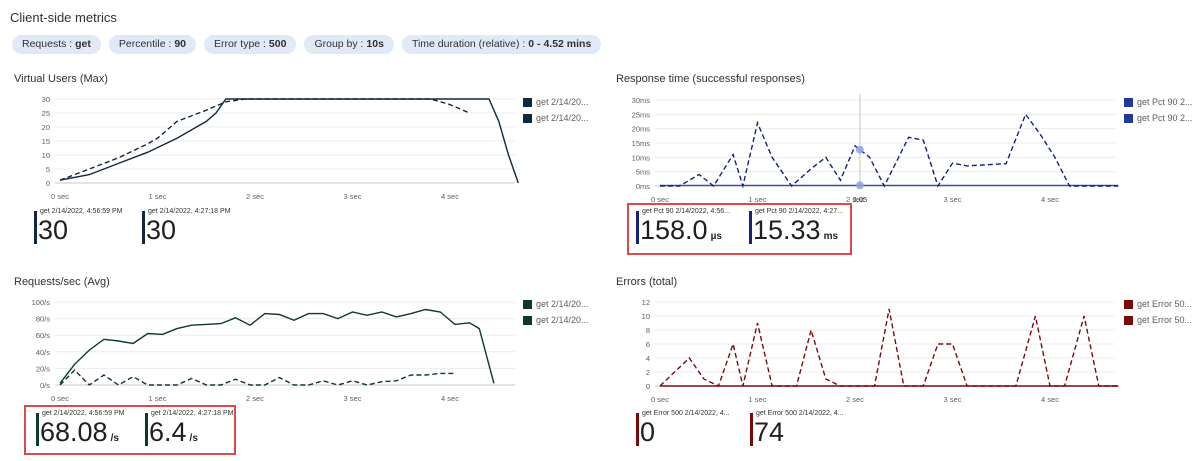 The image size is (1201, 461). I want to click on y-tick-label: 12, so click(646, 302).